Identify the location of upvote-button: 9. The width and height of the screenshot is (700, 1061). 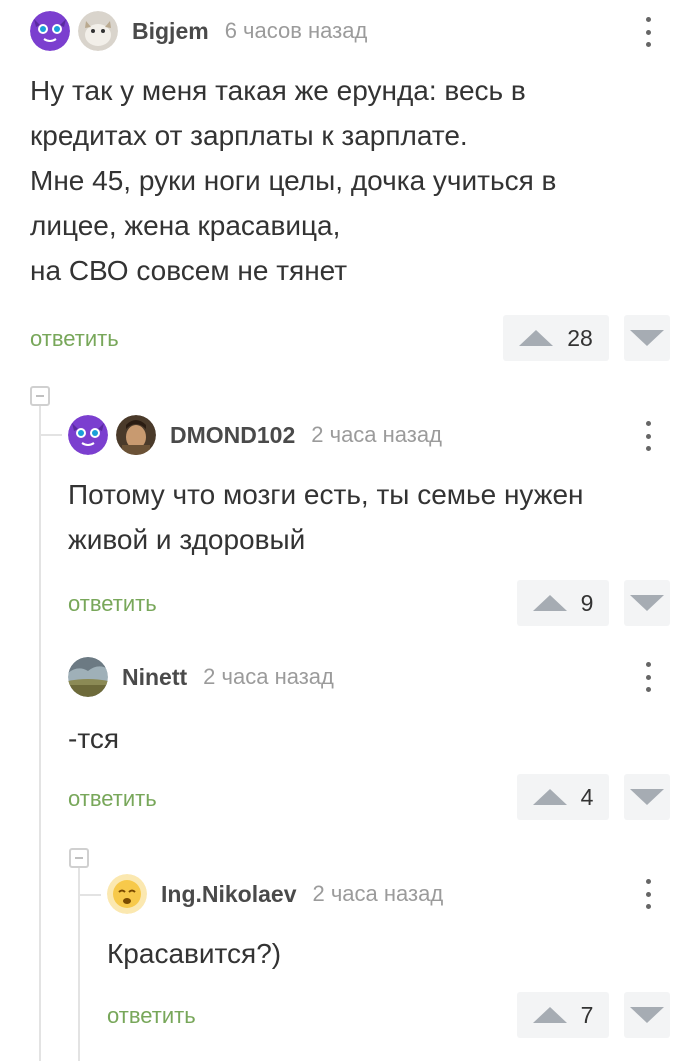
(563, 603).